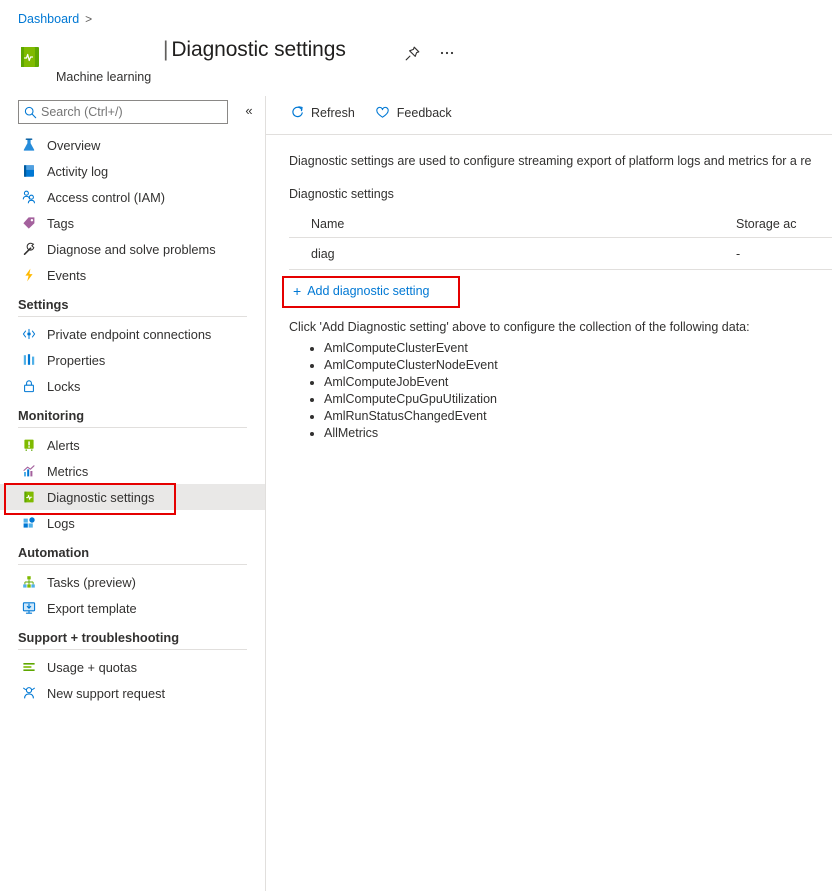 This screenshot has width=832, height=891. I want to click on add-diagnostic-setting-button: + Add diagnostic setting, so click(362, 291).